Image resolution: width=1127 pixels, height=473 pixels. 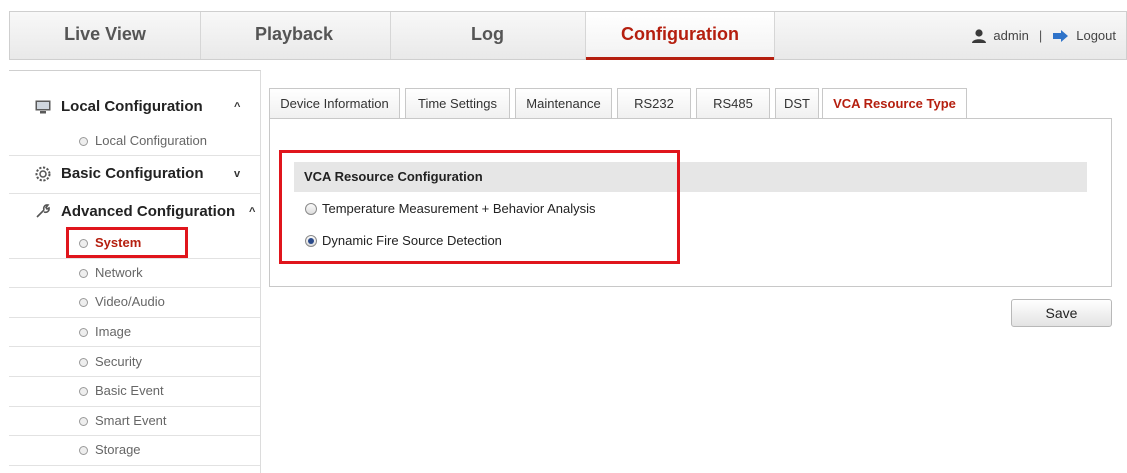 What do you see at coordinates (148, 211) in the screenshot?
I see `sidebar-section-label: Advanced Configuration` at bounding box center [148, 211].